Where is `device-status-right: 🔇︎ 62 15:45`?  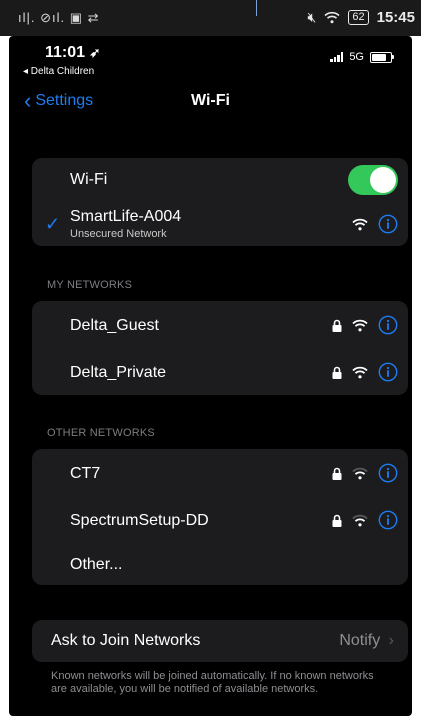
device-status-right: 🔇︎ 62 15:45 is located at coordinates (361, 17).